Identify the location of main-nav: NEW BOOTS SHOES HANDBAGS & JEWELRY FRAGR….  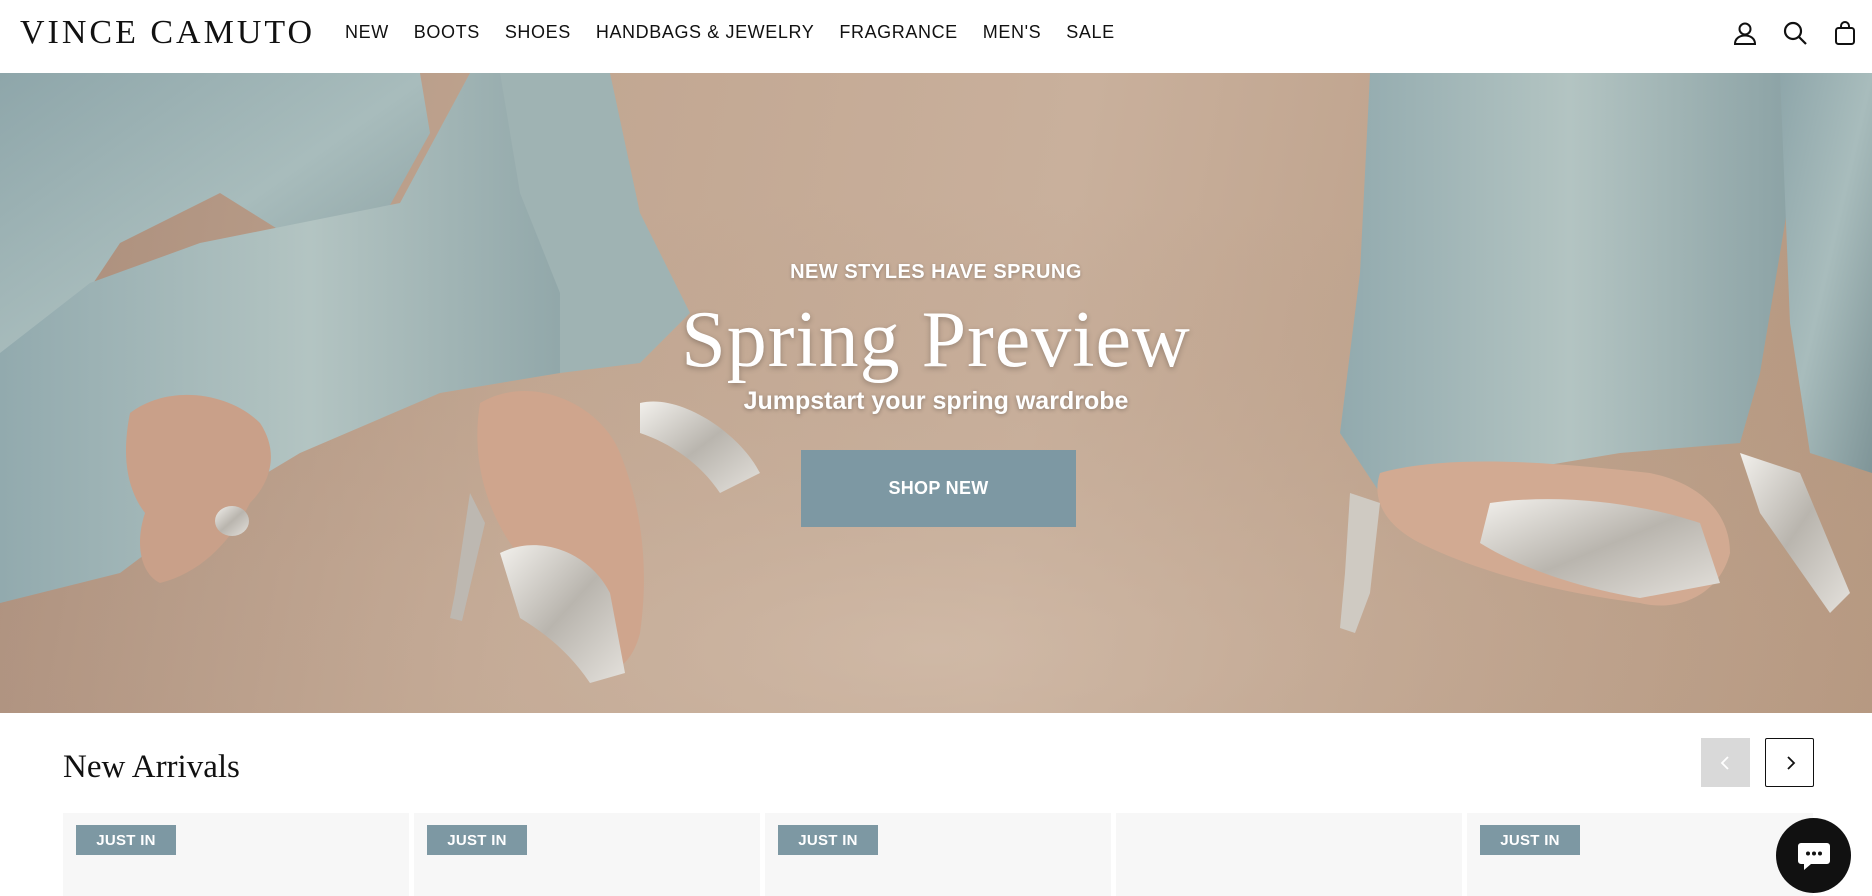
(742, 32).